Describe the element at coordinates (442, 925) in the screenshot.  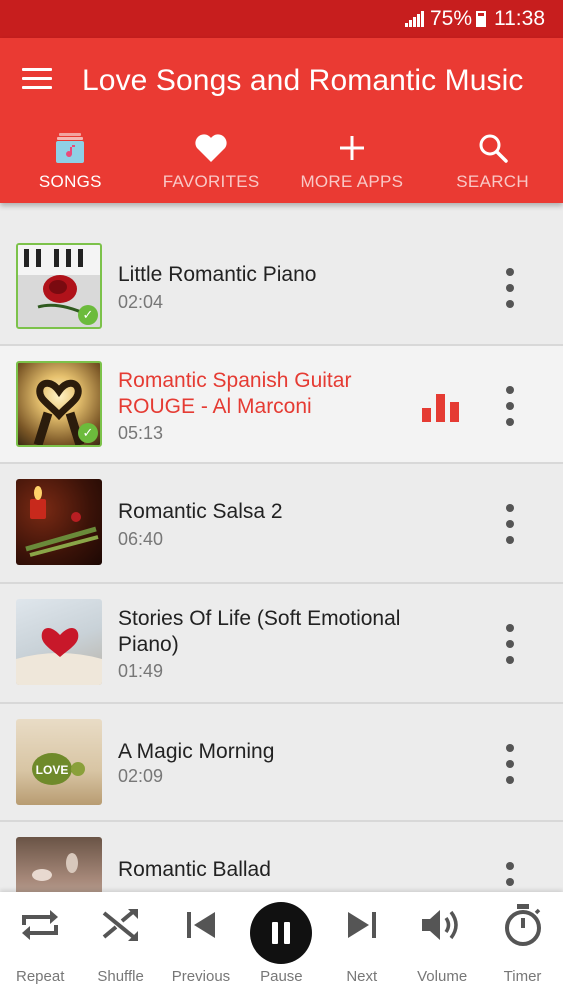
I see `volume-icon` at that location.